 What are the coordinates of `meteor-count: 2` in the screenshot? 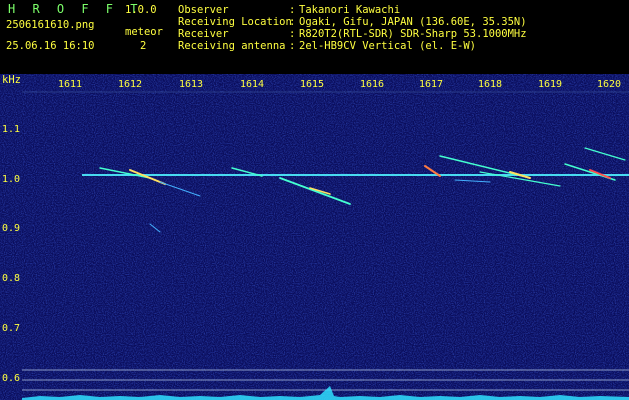 It's located at (143, 46).